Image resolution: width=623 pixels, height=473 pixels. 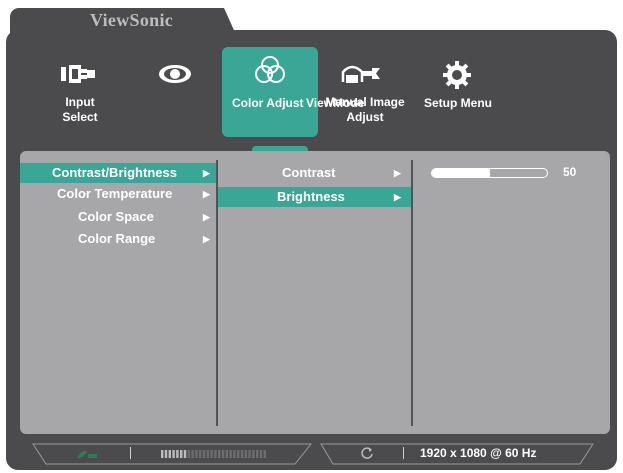 I want to click on manual-image-adjust-icon, so click(x=360, y=74).